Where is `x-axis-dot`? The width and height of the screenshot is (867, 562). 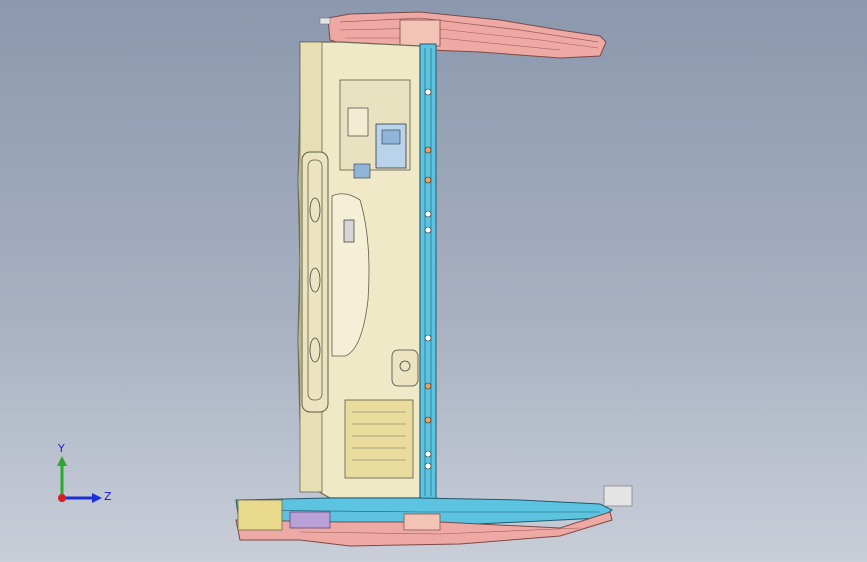 x-axis-dot is located at coordinates (62, 498).